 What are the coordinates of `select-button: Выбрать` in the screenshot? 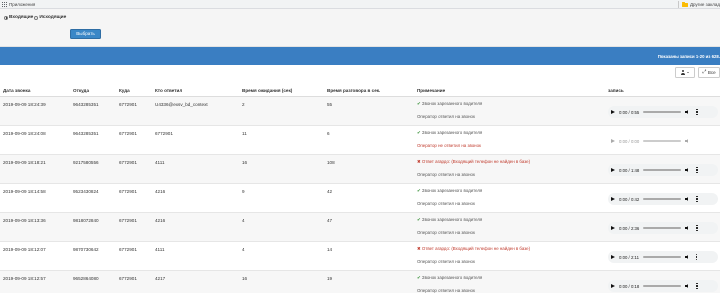 It's located at (85, 34).